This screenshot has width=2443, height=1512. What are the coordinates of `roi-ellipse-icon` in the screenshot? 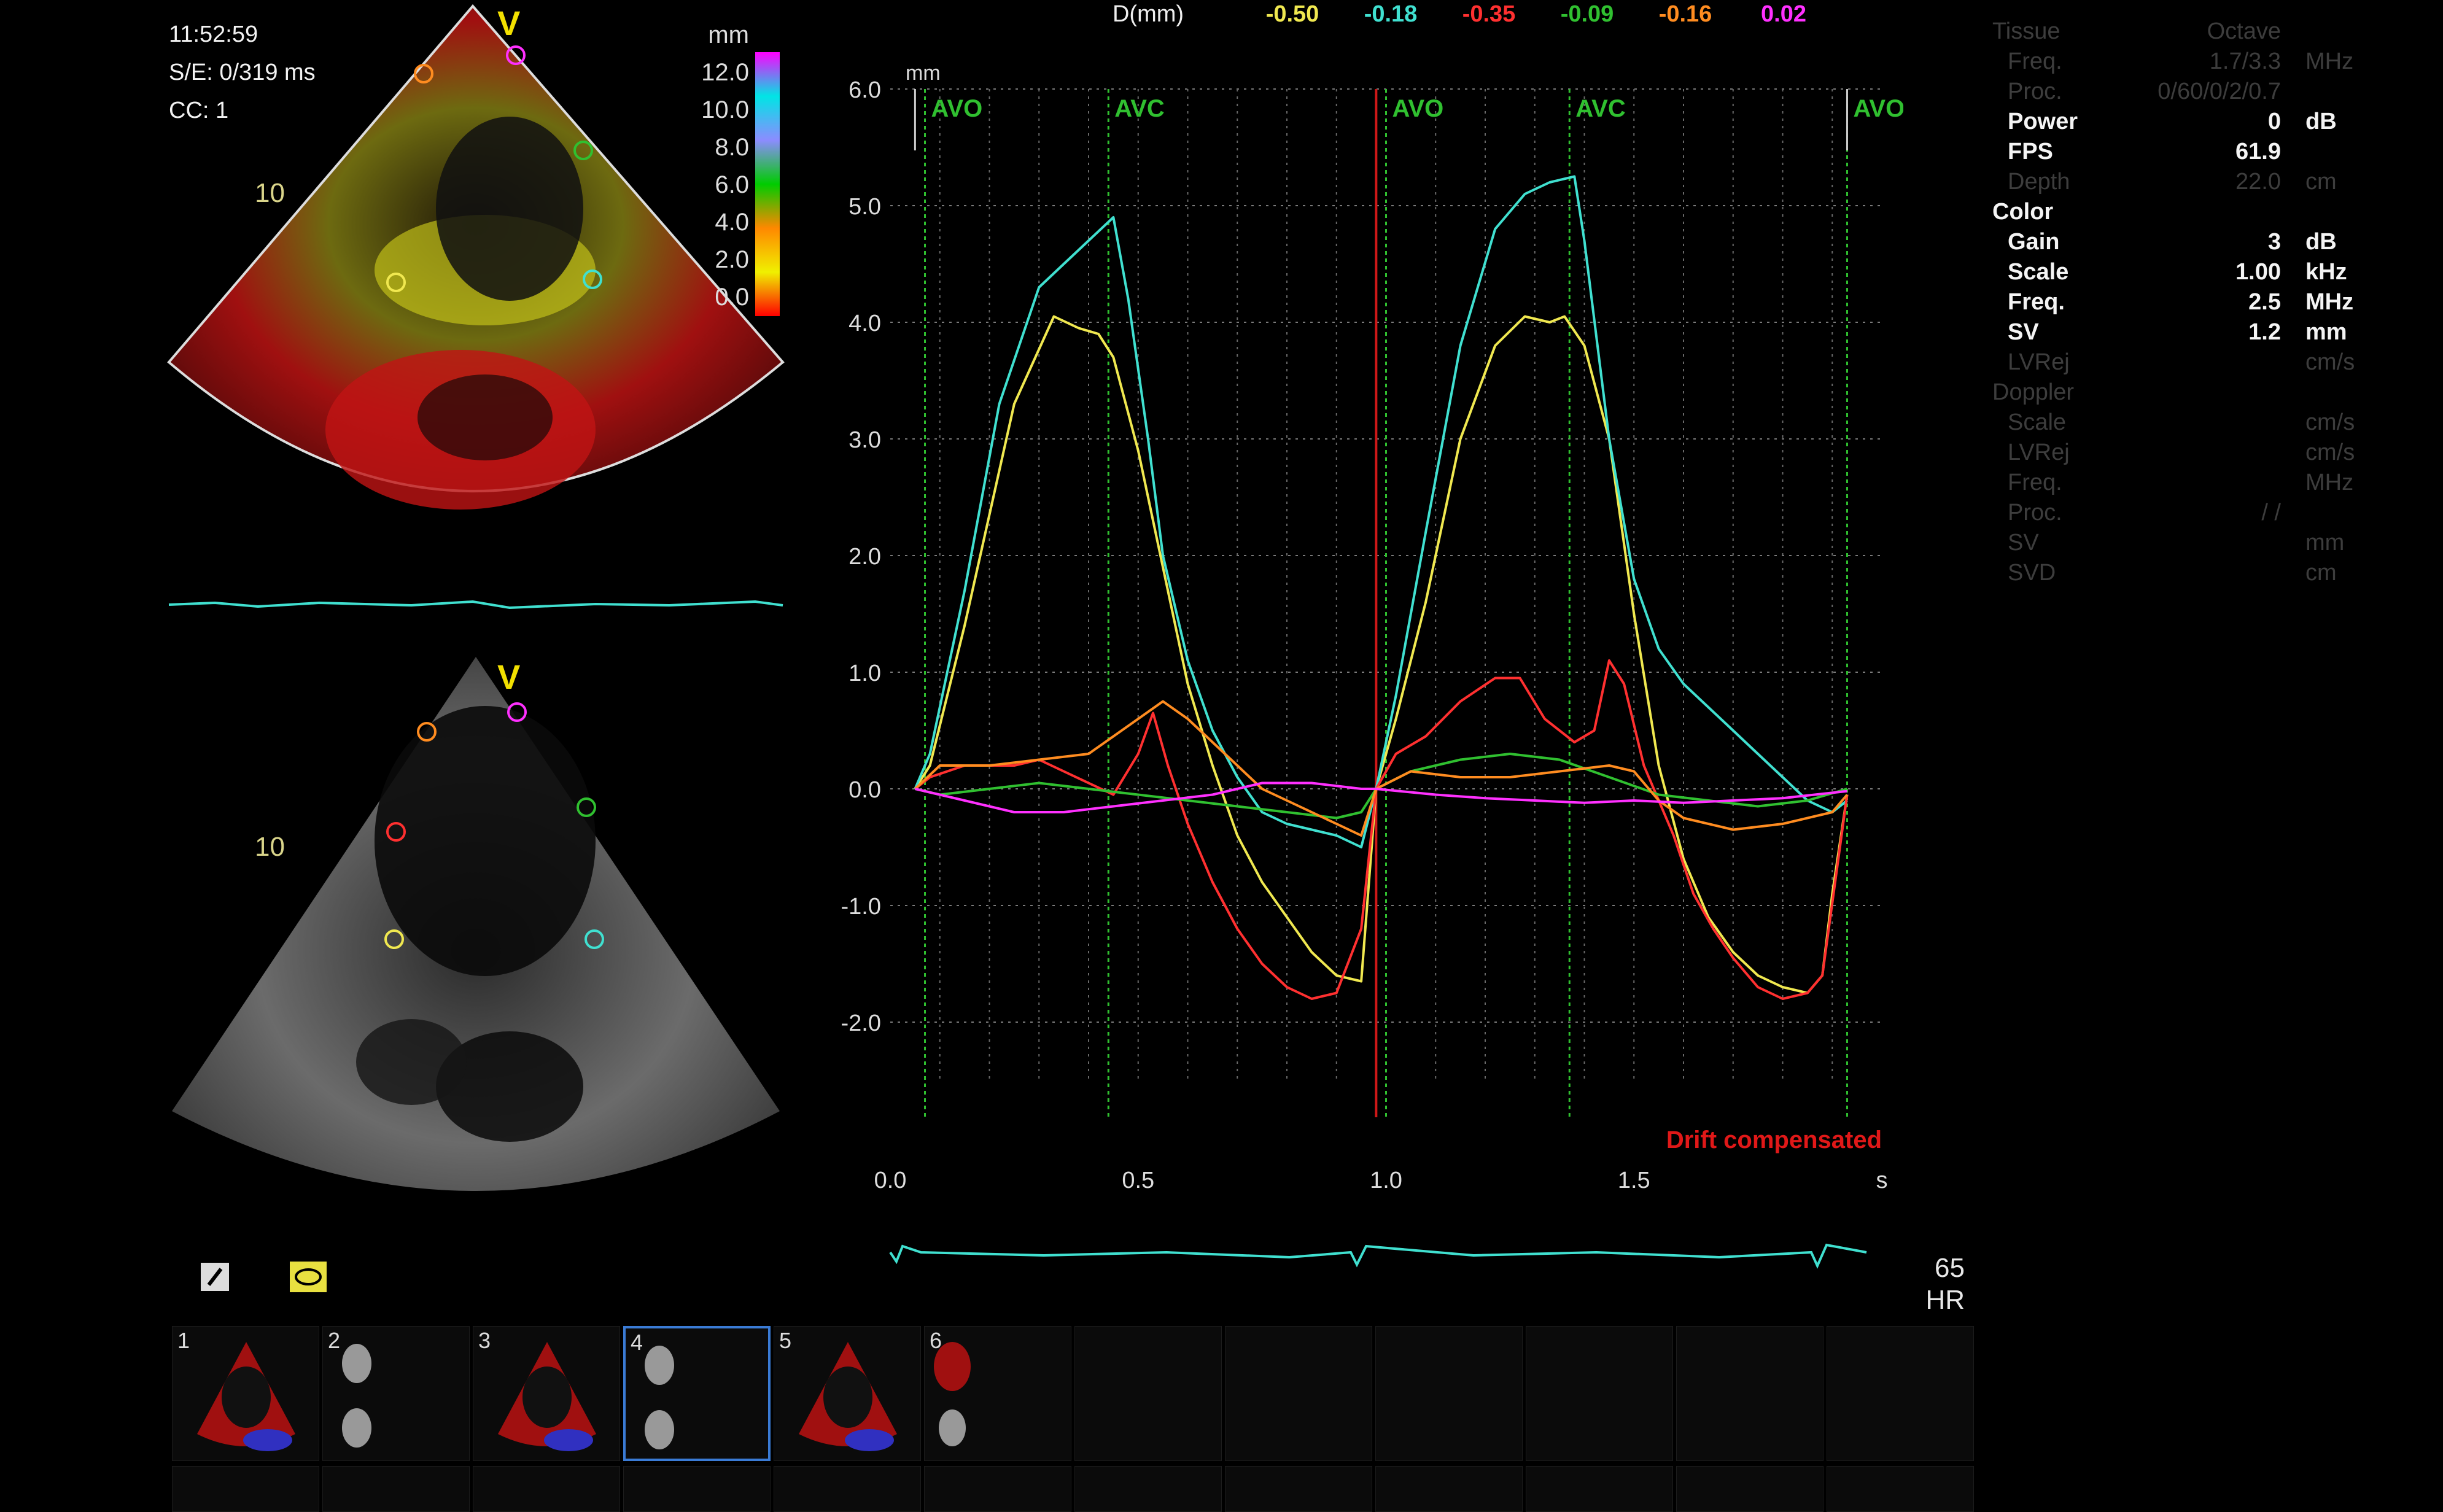 It's located at (308, 1278).